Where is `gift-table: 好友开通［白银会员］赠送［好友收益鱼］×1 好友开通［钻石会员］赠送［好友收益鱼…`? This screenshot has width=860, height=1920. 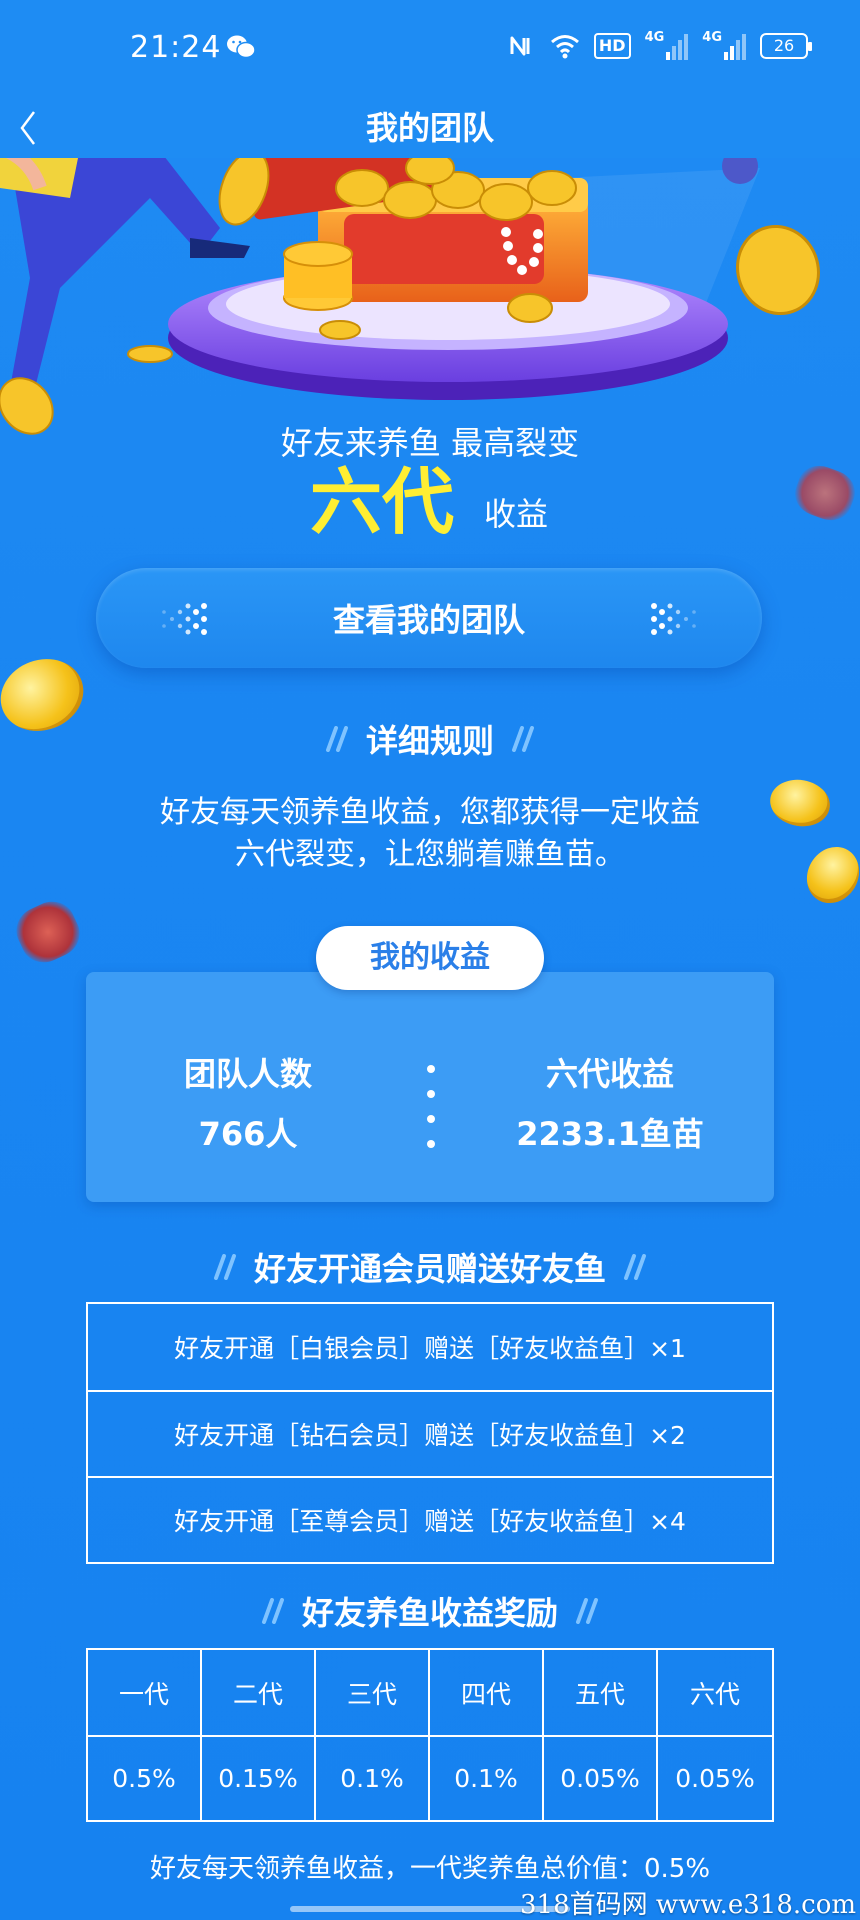
gift-table: 好友开通［白银会员］赠送［好友收益鱼］×1 好友开通［钻石会员］赠送［好友收益鱼… is located at coordinates (430, 1433).